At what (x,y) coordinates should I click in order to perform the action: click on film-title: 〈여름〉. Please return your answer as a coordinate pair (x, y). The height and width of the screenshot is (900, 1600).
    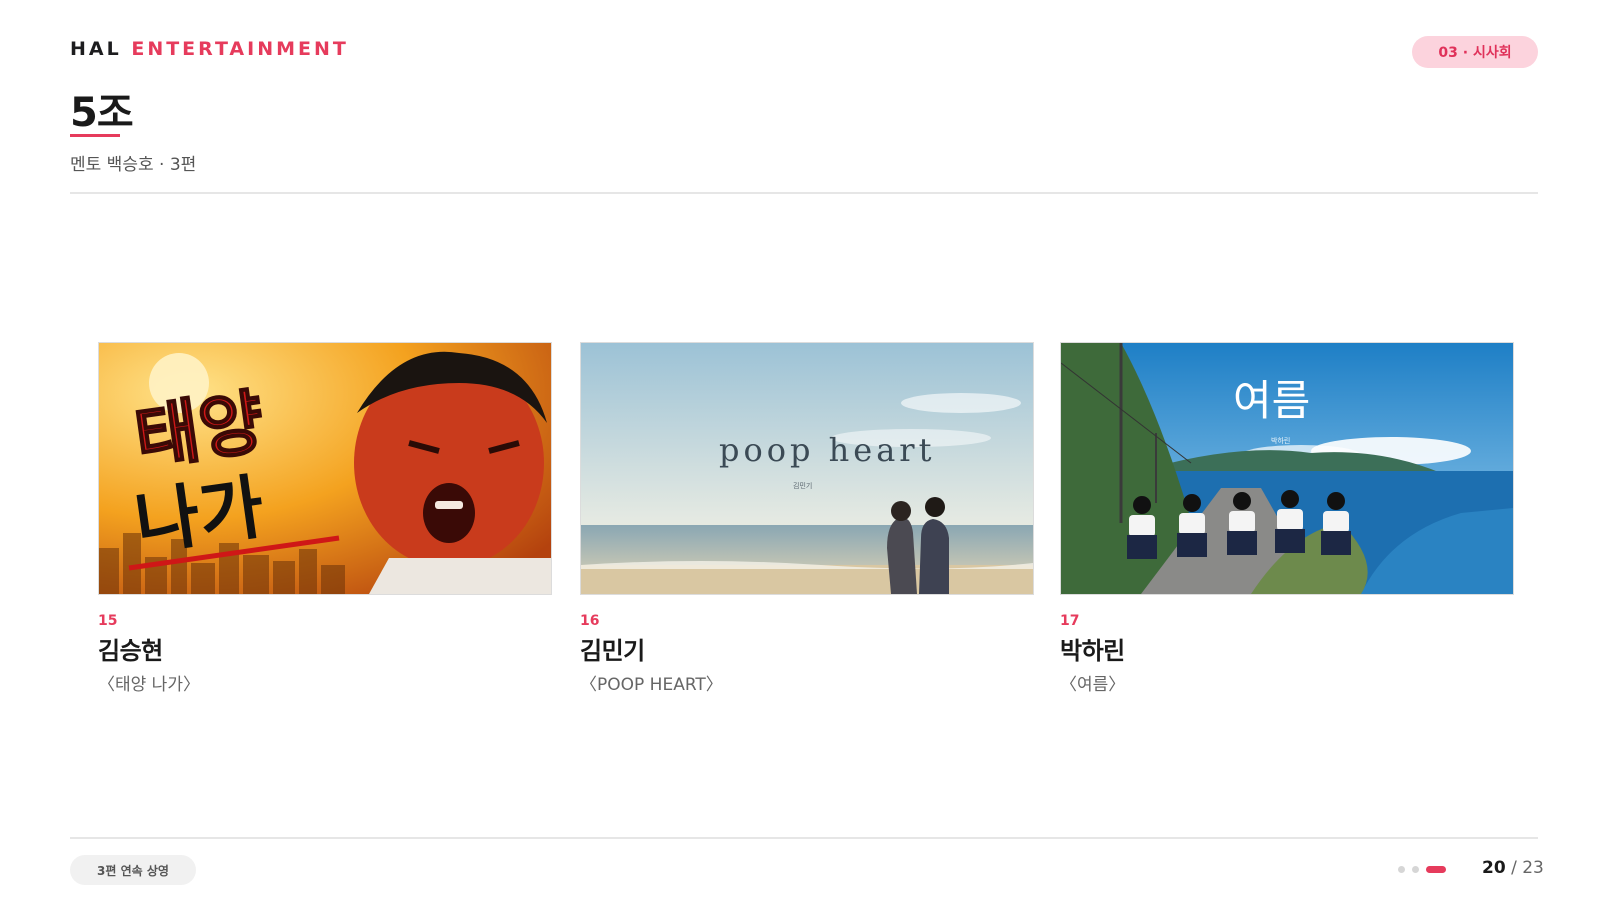
    Looking at the image, I should click on (1093, 685).